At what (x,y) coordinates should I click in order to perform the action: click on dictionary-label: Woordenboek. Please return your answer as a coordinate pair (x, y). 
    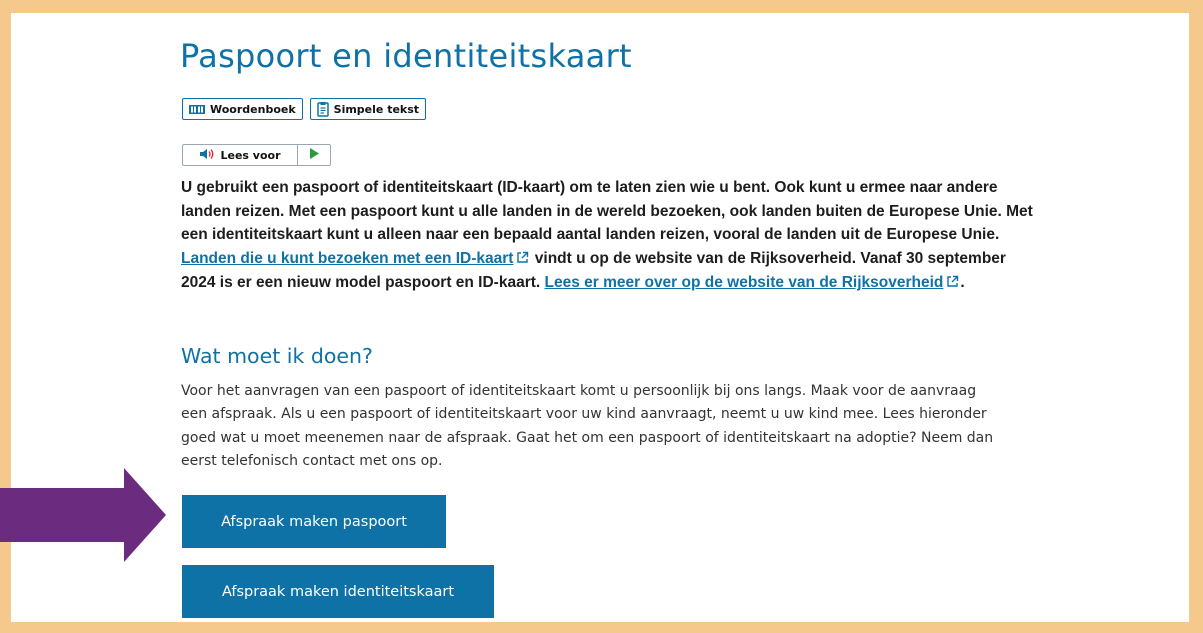
    Looking at the image, I should click on (253, 109).